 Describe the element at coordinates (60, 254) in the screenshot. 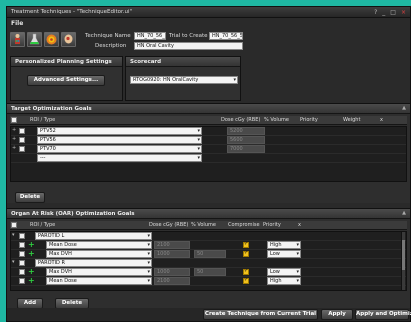

I see `goal-type-value: Max DVH` at that location.